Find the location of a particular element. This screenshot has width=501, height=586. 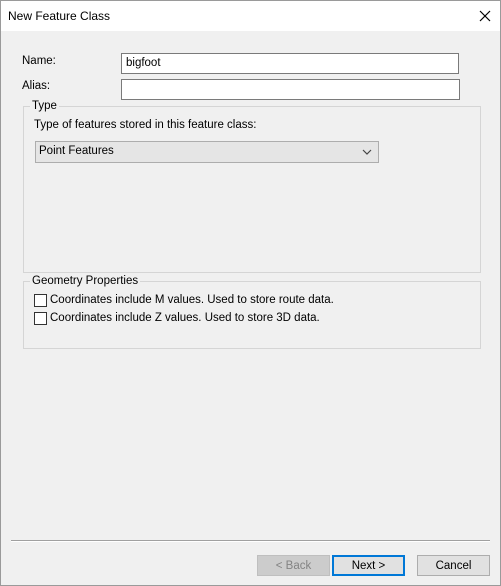

back-button: < Back is located at coordinates (293, 565).